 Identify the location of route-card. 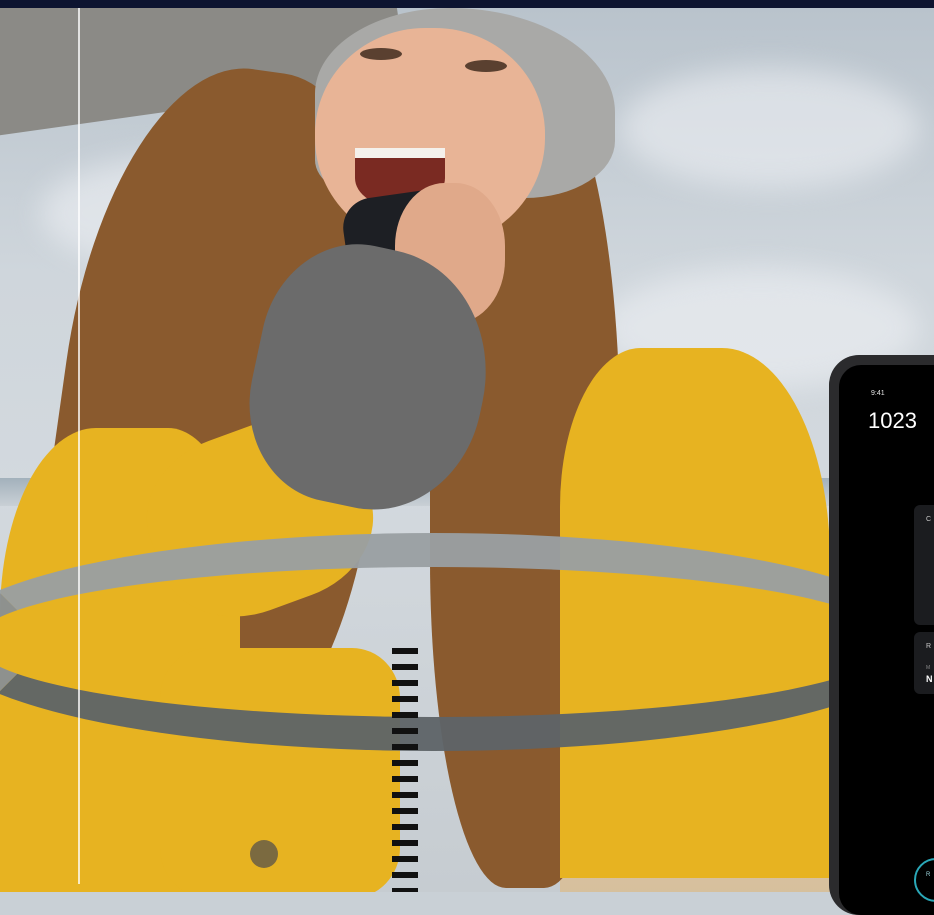
(924, 663).